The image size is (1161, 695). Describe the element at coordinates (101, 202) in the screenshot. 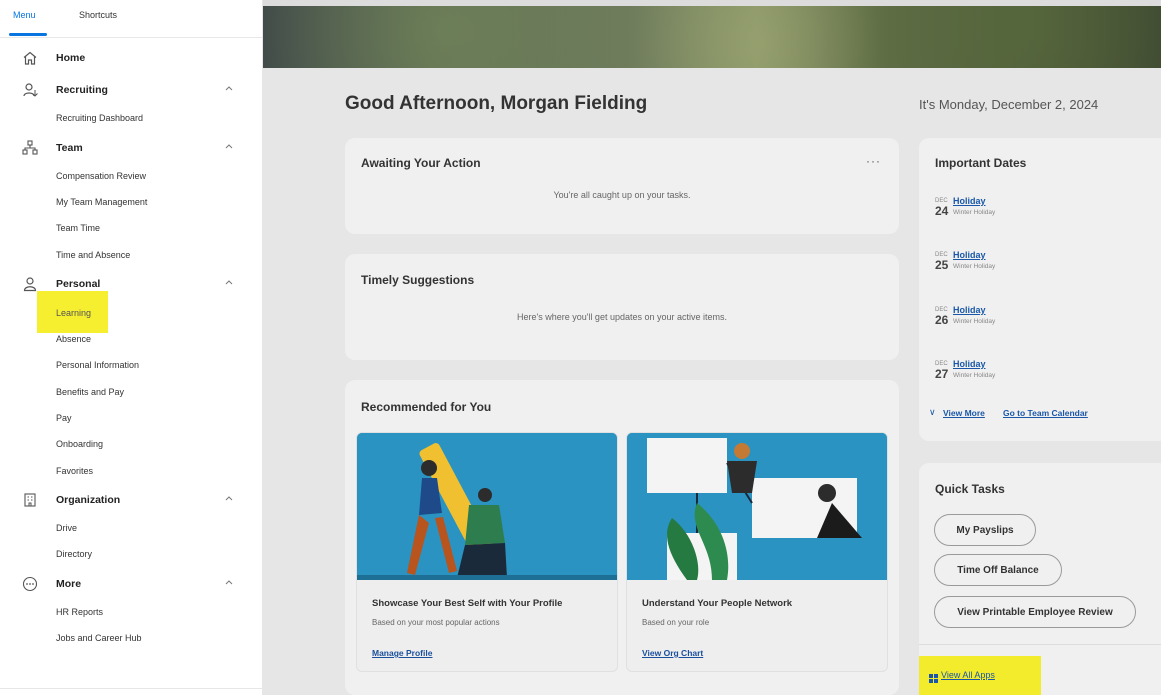

I see `sidebar-subitem-my-team-management: My Team Management` at that location.